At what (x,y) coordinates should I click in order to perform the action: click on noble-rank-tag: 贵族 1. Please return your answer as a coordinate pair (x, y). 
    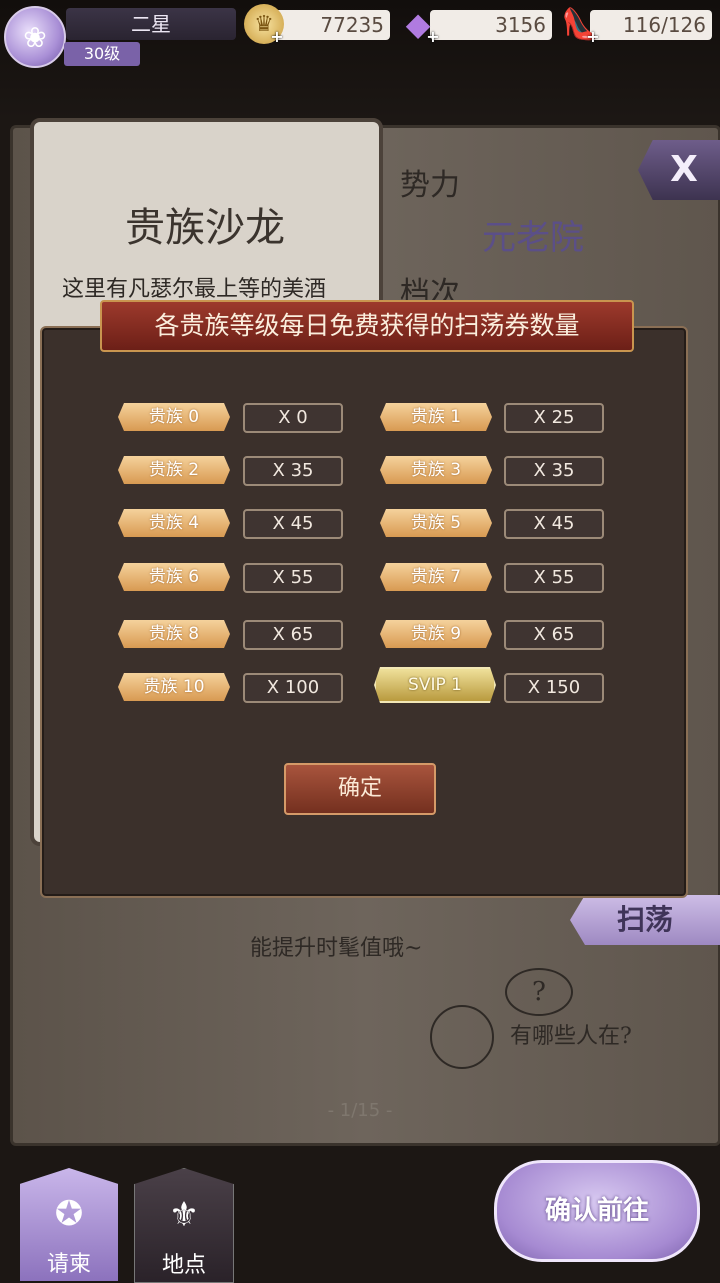
    Looking at the image, I should click on (436, 417).